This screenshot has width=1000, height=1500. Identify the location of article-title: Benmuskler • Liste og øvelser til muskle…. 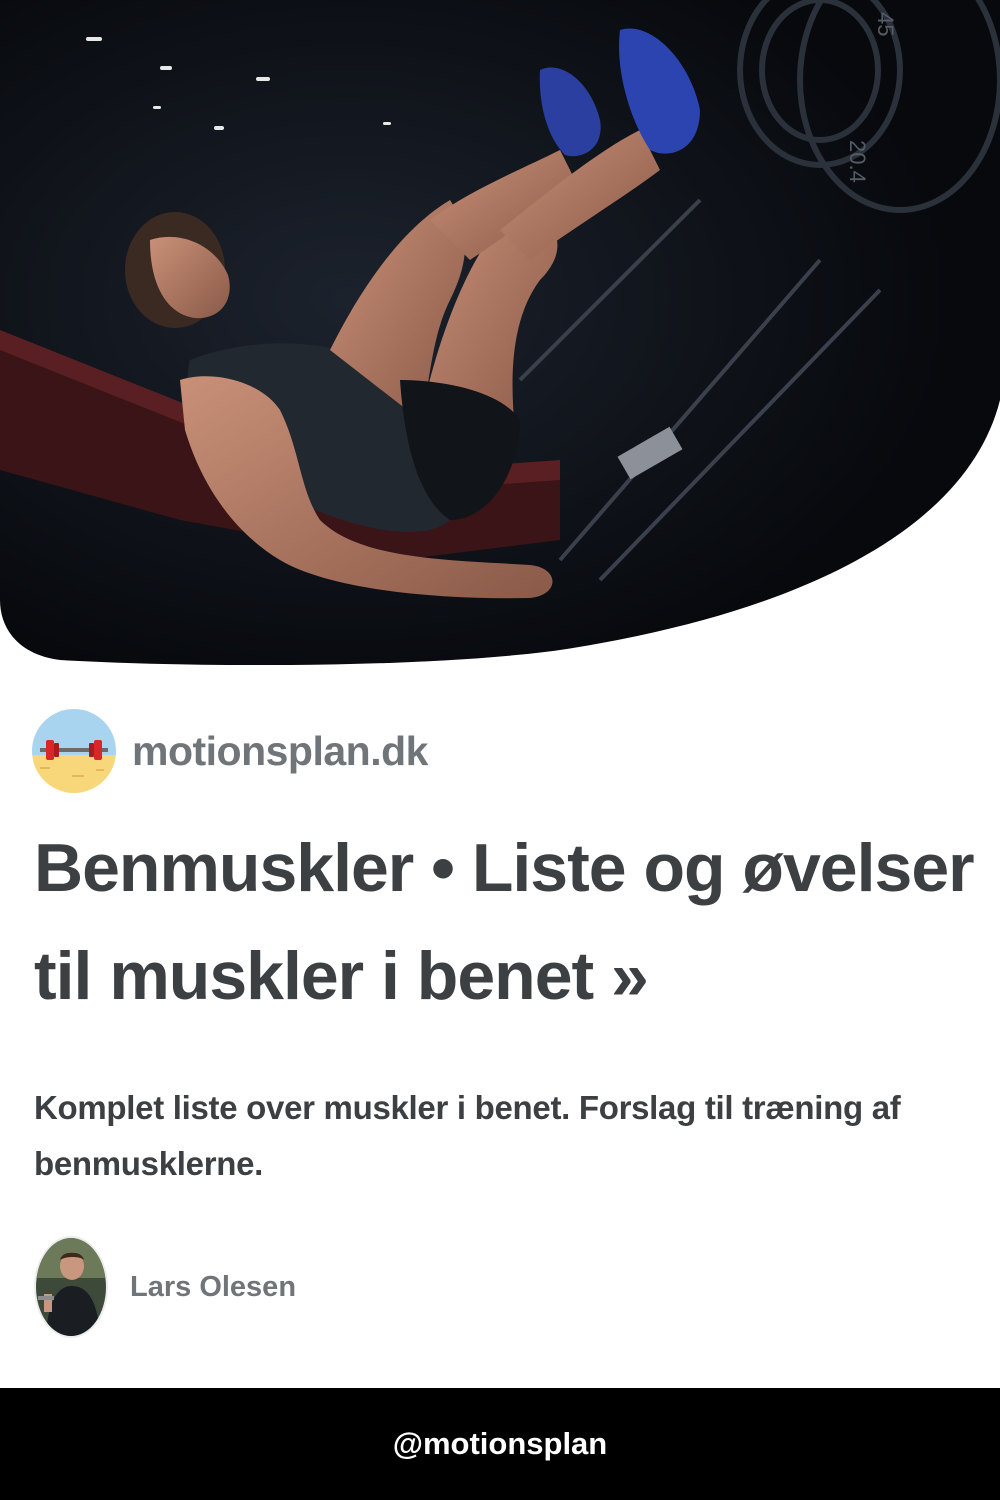
(504, 922).